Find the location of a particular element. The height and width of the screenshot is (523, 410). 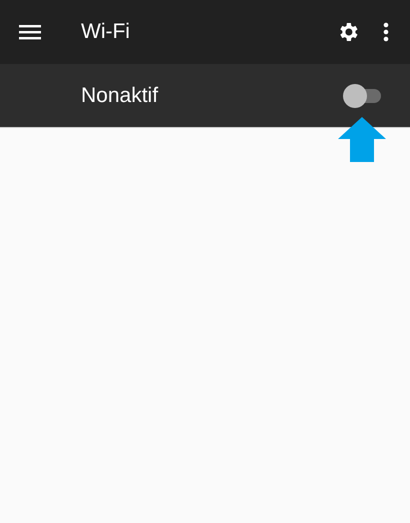

wifi-toggle is located at coordinates (362, 96).